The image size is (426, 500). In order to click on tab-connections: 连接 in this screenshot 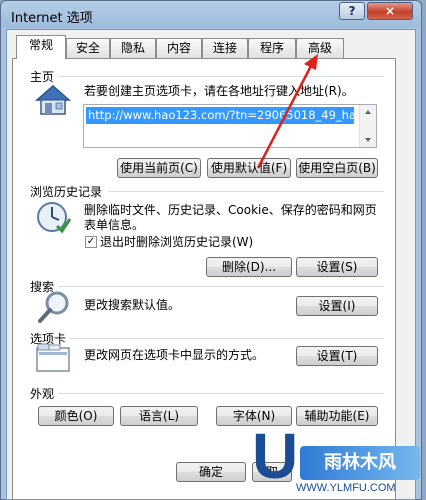, I will do `click(225, 48)`.